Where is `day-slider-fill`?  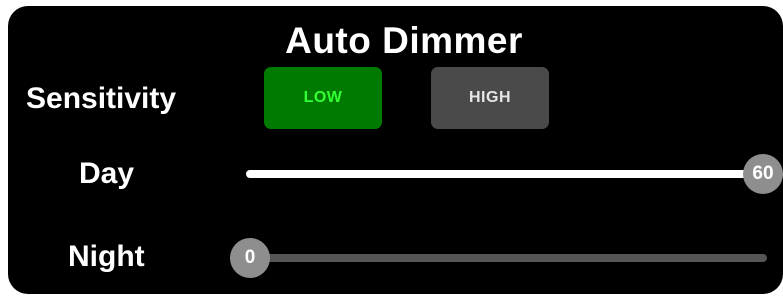
day-slider-fill is located at coordinates (504, 174).